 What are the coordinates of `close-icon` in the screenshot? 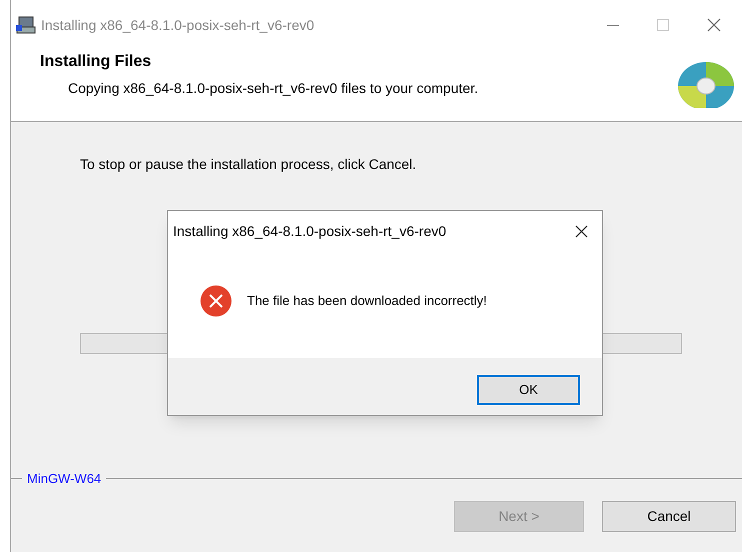 It's located at (581, 231).